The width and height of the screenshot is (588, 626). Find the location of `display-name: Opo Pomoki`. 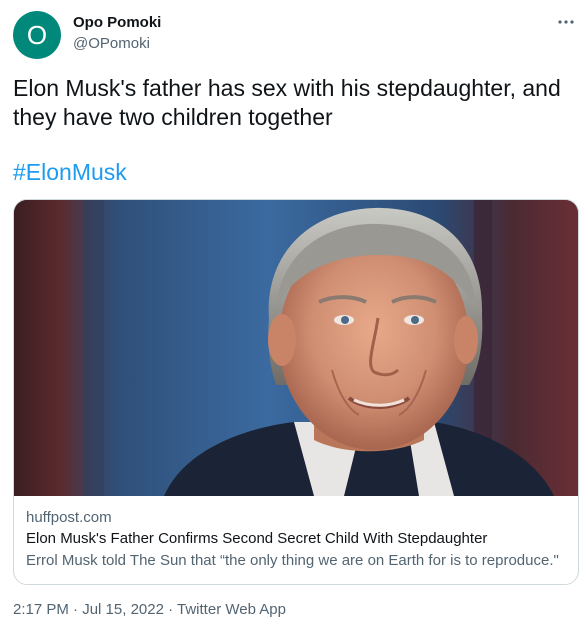

display-name: Opo Pomoki is located at coordinates (117, 22).